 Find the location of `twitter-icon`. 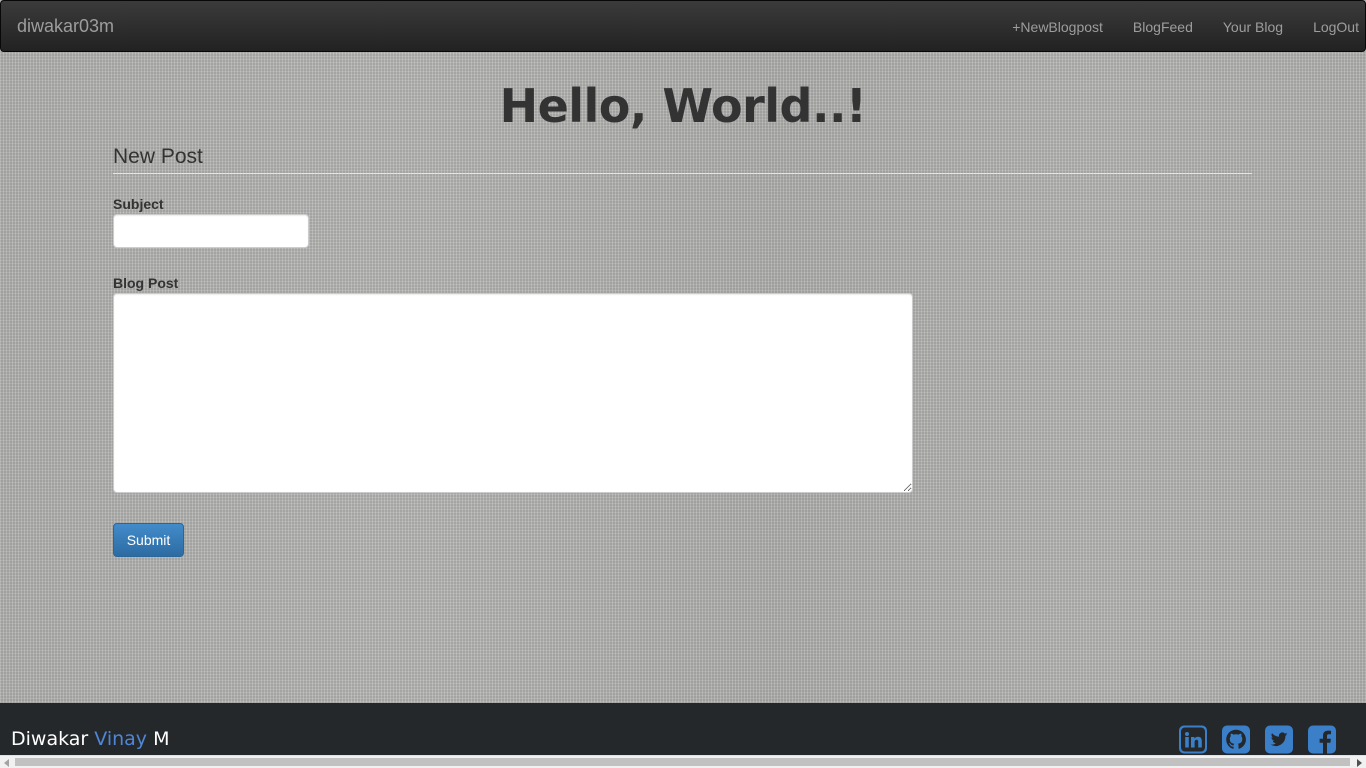

twitter-icon is located at coordinates (1279, 739).